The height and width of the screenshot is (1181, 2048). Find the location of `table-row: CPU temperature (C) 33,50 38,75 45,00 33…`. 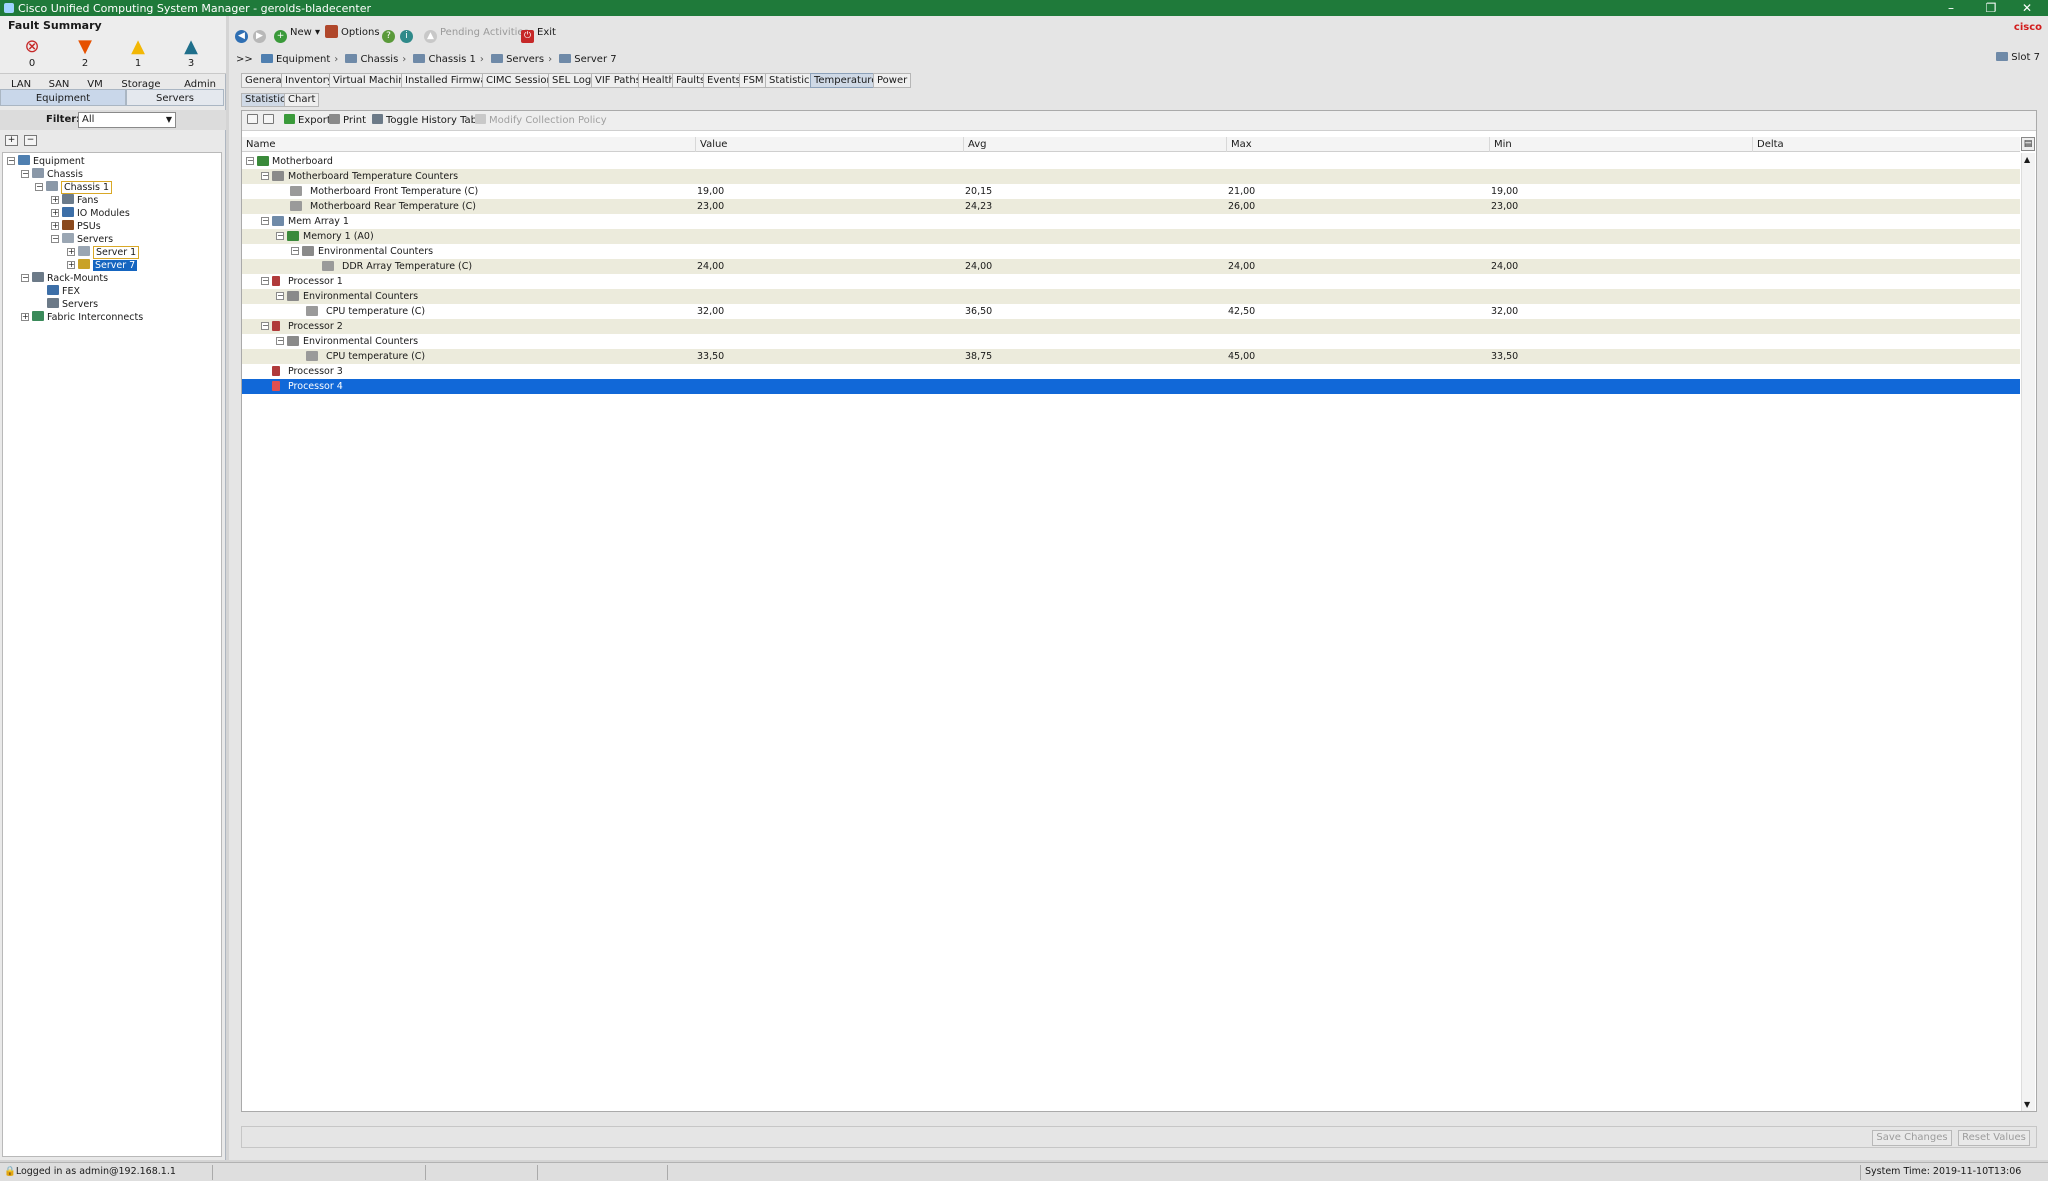

table-row: CPU temperature (C) 33,50 38,75 45,00 33… is located at coordinates (1131, 356).